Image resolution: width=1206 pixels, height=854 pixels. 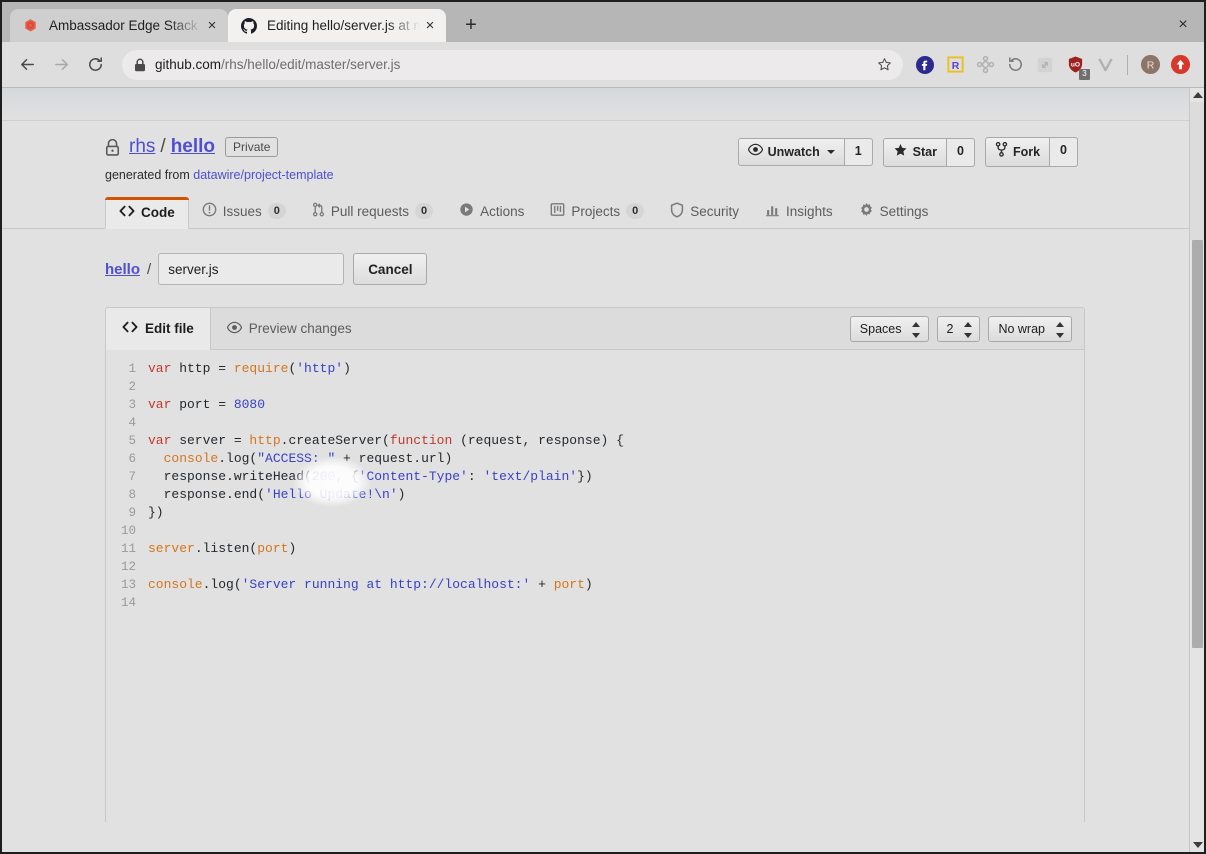 I want to click on browser-tab-ambassador: Ambassador Edge Stack E ×, so click(x=119, y=25).